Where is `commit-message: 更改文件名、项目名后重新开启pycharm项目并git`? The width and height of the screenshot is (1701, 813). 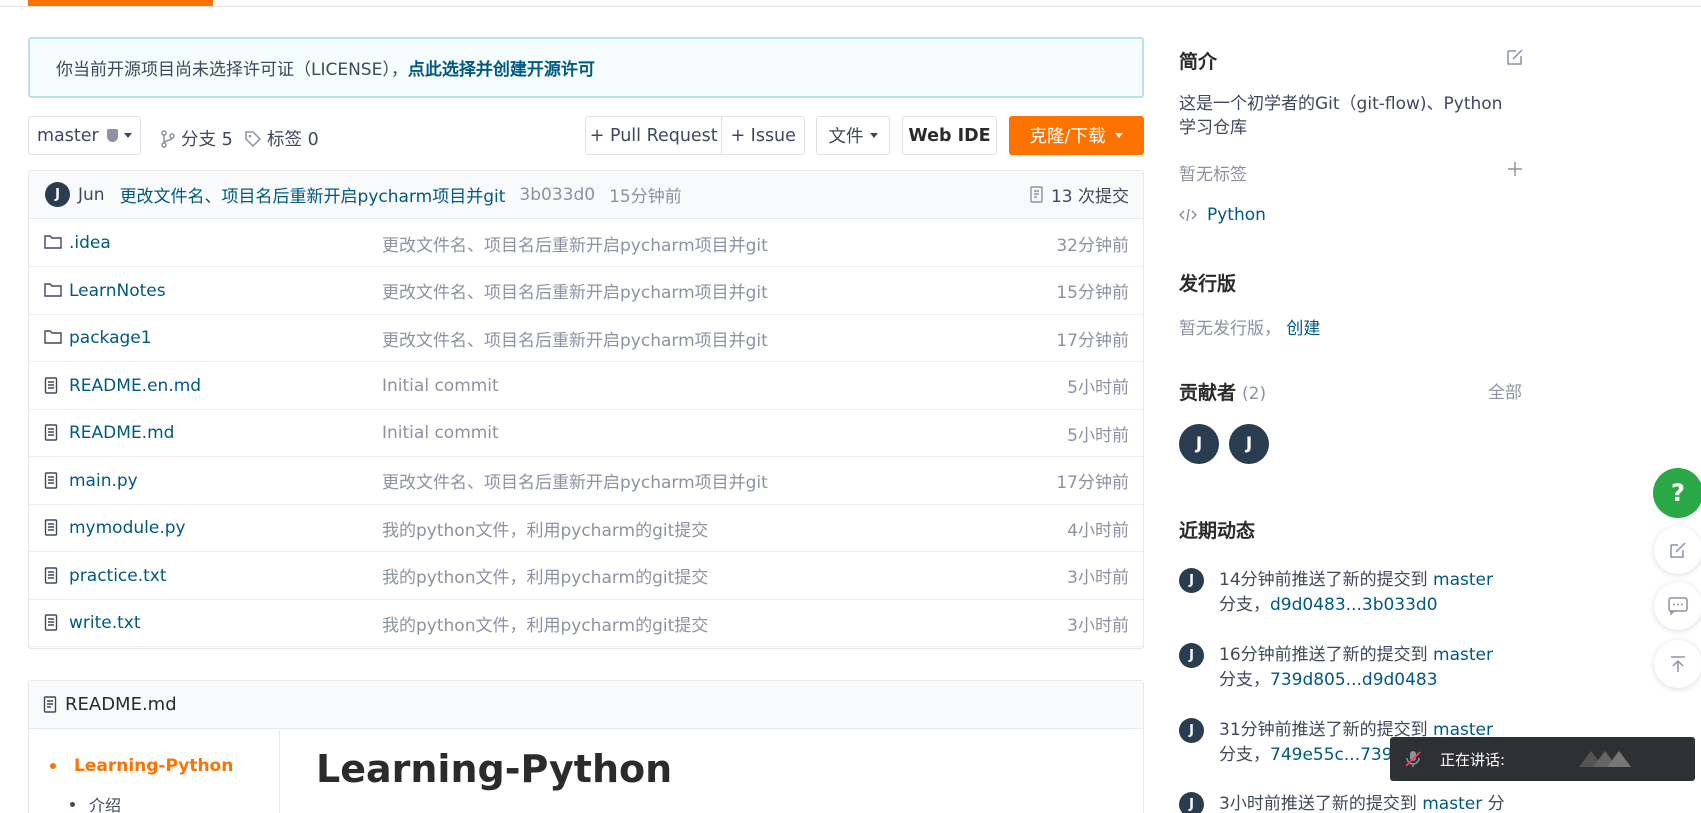 commit-message: 更改文件名、项目名后重新开启pycharm项目并git is located at coordinates (313, 194).